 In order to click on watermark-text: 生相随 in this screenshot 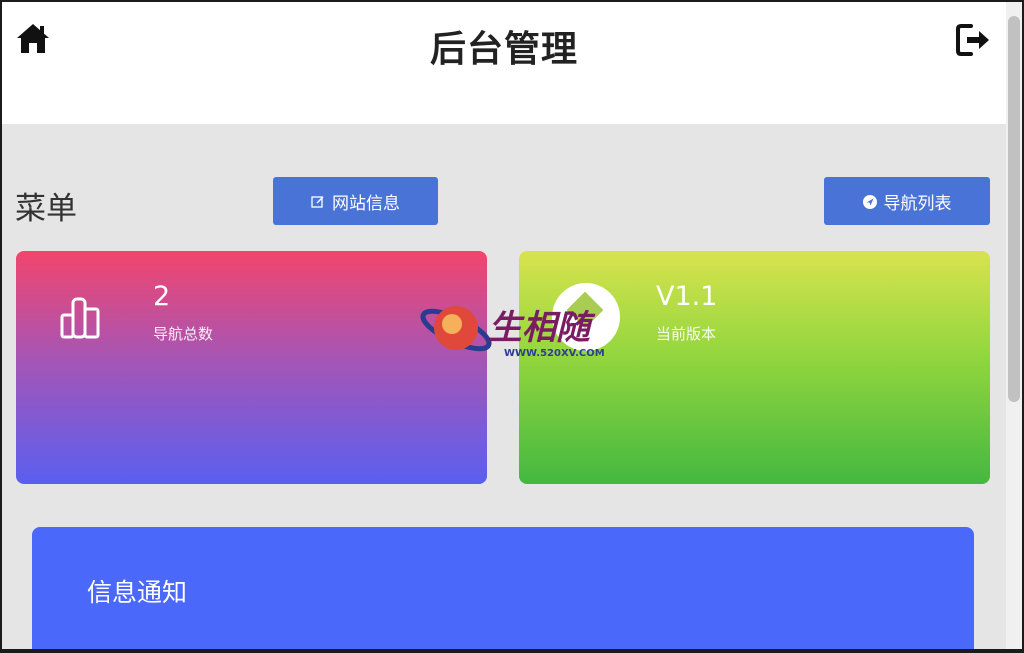, I will do `click(539, 328)`.